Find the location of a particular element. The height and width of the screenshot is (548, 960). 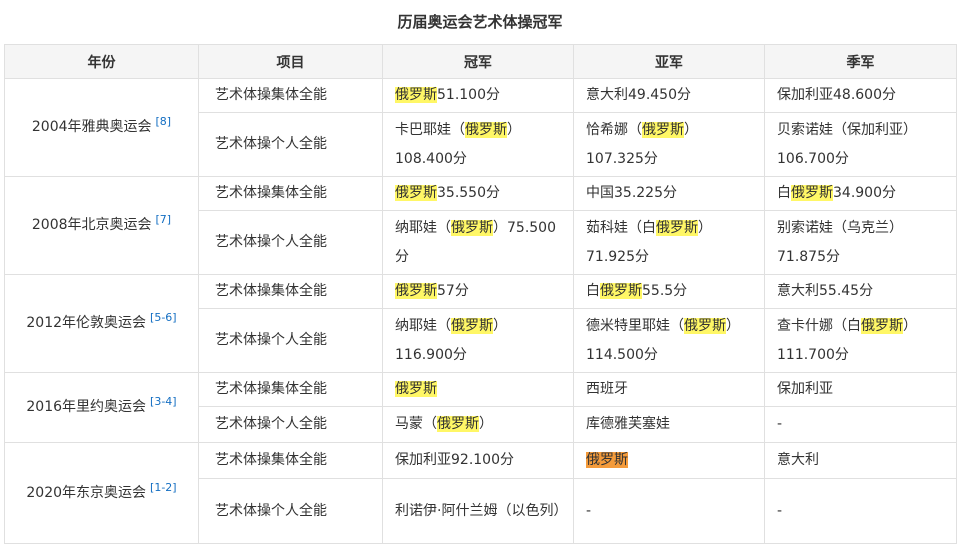

reference-link: [1-2] is located at coordinates (163, 487).